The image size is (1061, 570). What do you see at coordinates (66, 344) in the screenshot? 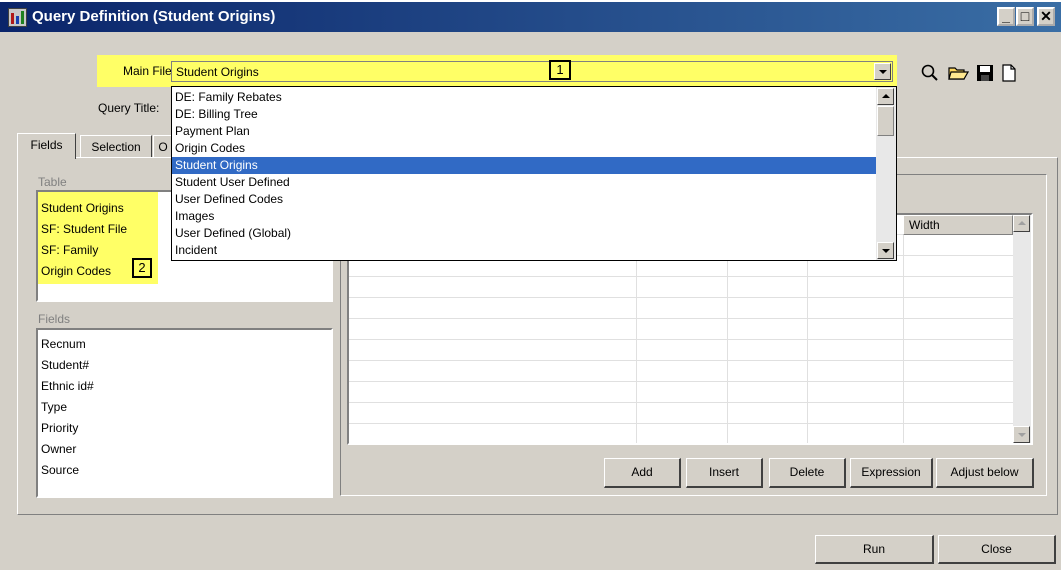
I see `field-list-item: Recnum` at bounding box center [66, 344].